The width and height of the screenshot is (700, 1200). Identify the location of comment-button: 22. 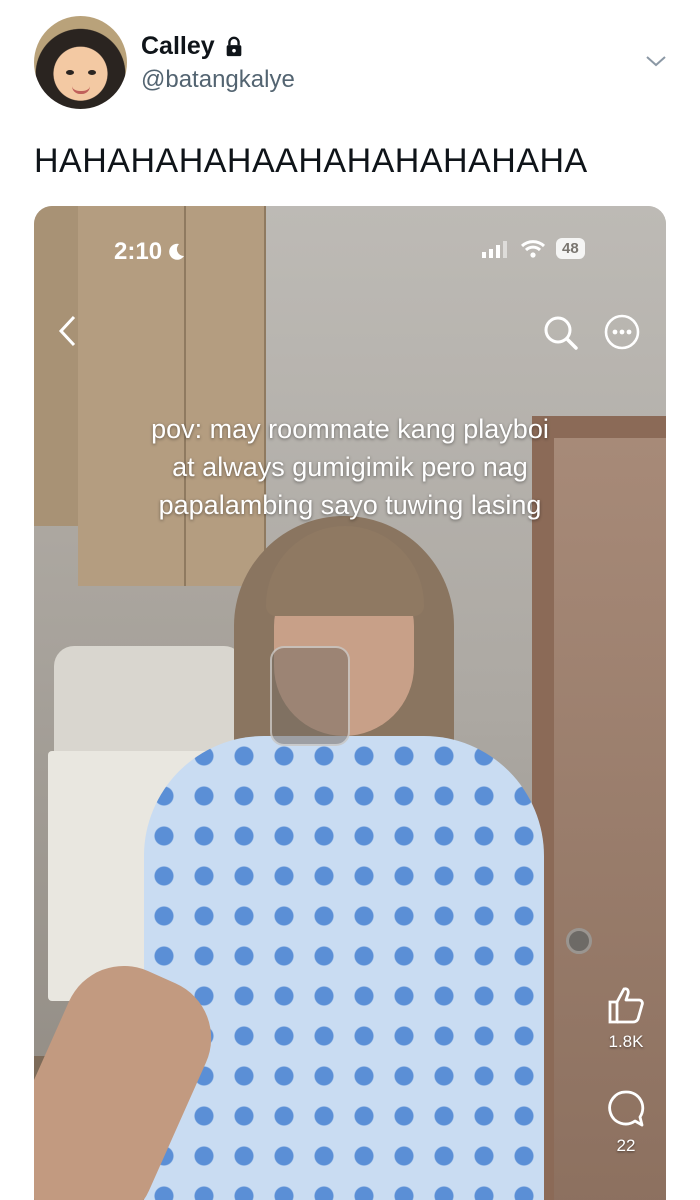
(626, 1122).